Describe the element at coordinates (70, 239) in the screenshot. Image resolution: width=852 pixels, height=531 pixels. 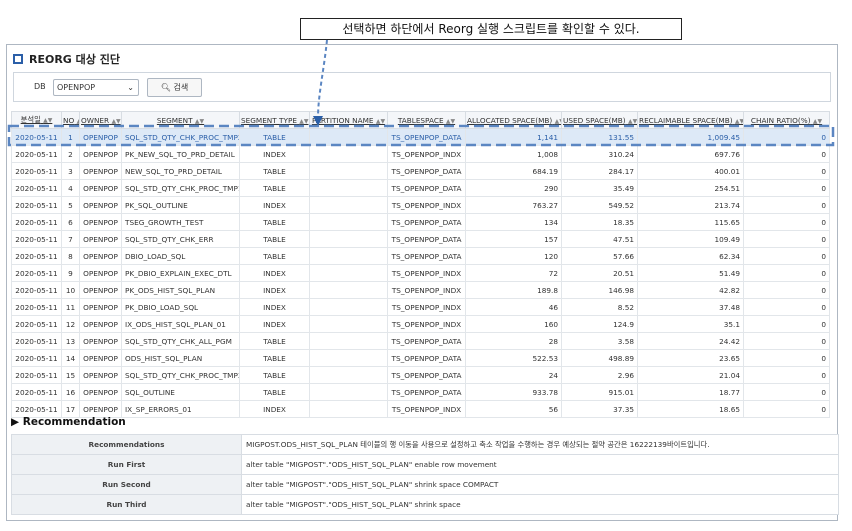
I see `table-cell: 7` at that location.